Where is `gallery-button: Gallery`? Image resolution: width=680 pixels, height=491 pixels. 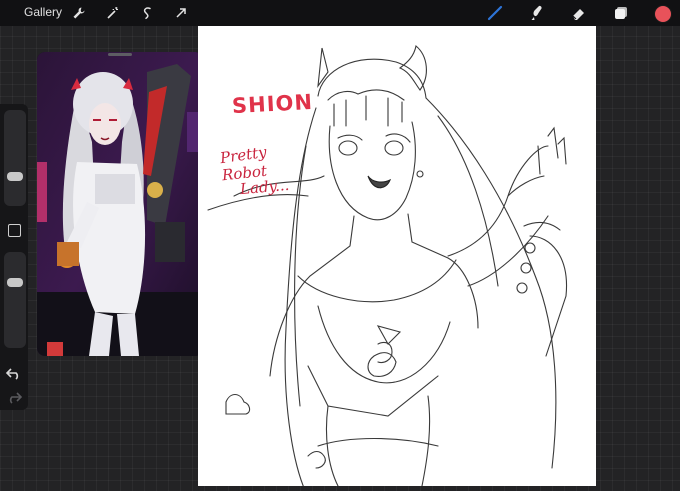 gallery-button: Gallery is located at coordinates (43, 12).